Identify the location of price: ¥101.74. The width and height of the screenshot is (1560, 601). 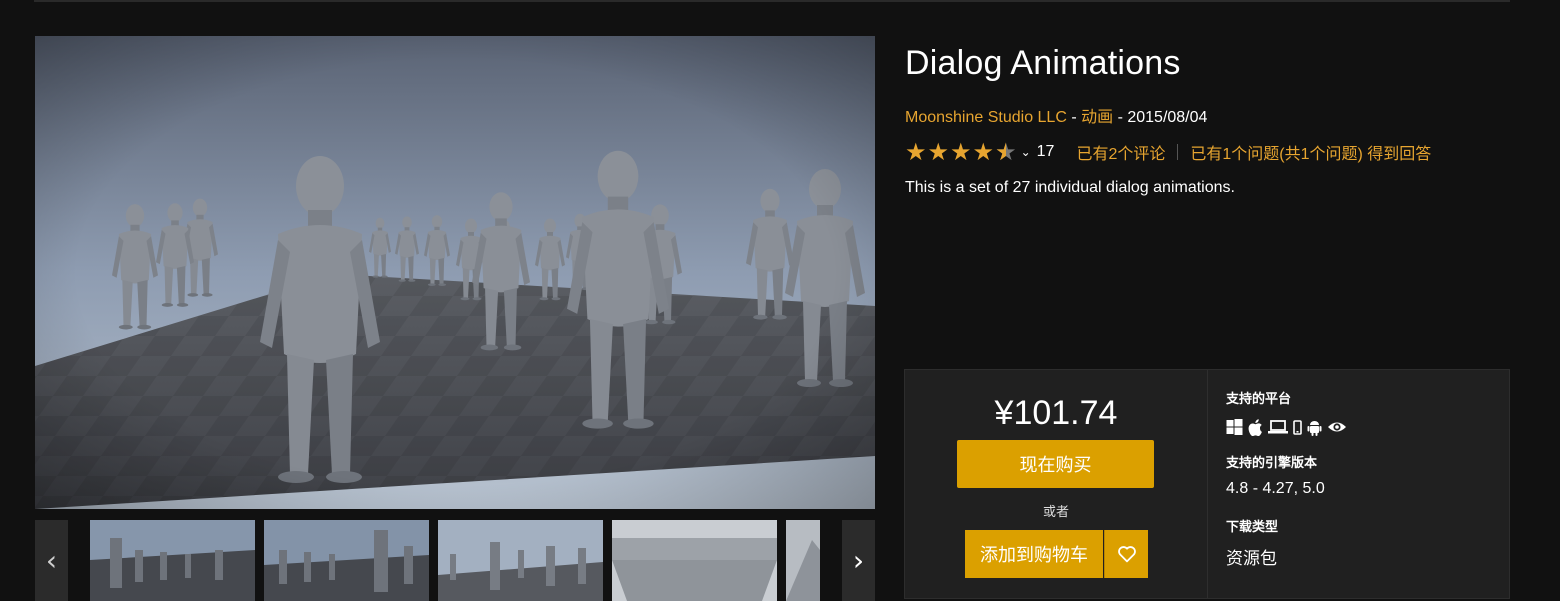
(1056, 413).